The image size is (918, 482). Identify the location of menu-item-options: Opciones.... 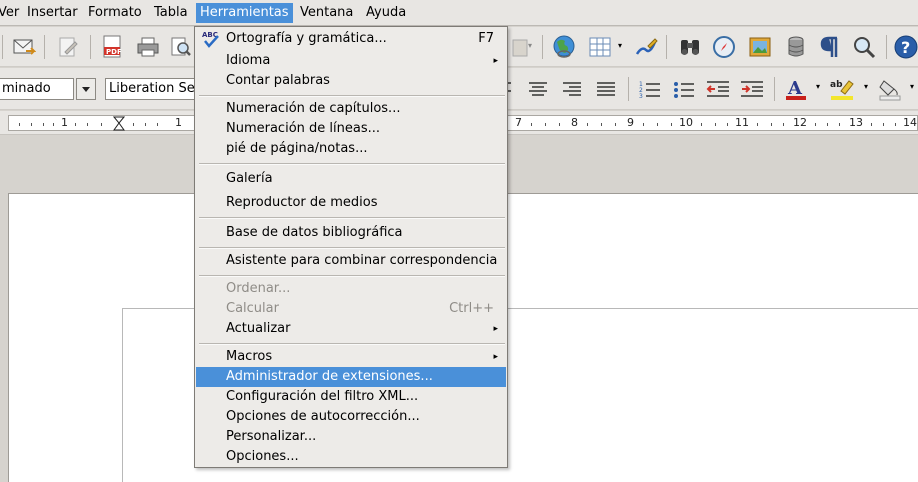
(351, 457).